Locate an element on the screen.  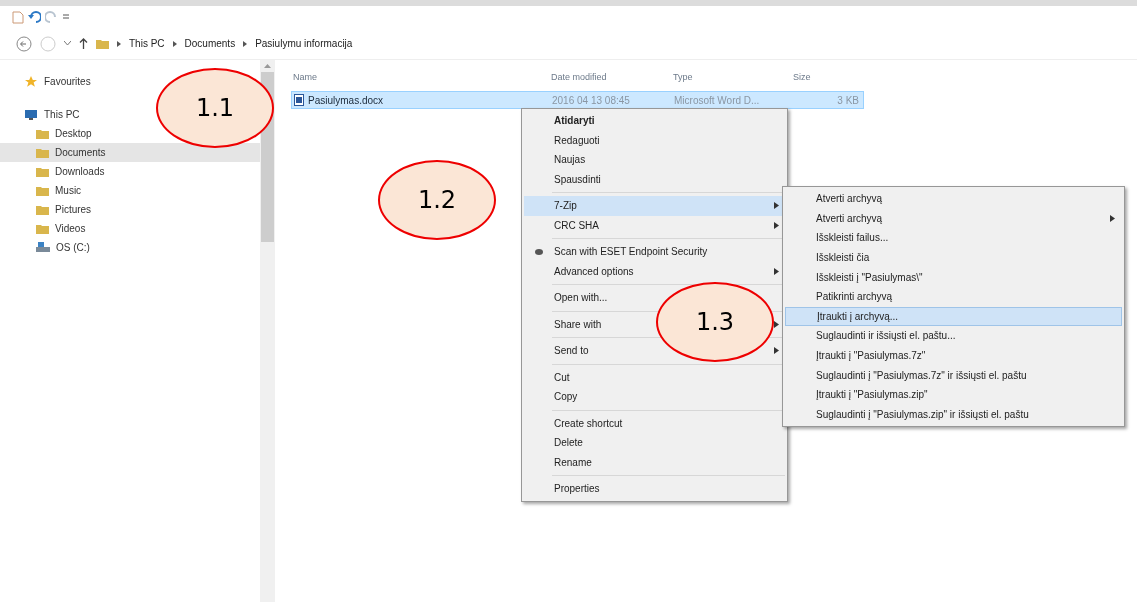
nav-item: Documents is located at coordinates (130, 152).